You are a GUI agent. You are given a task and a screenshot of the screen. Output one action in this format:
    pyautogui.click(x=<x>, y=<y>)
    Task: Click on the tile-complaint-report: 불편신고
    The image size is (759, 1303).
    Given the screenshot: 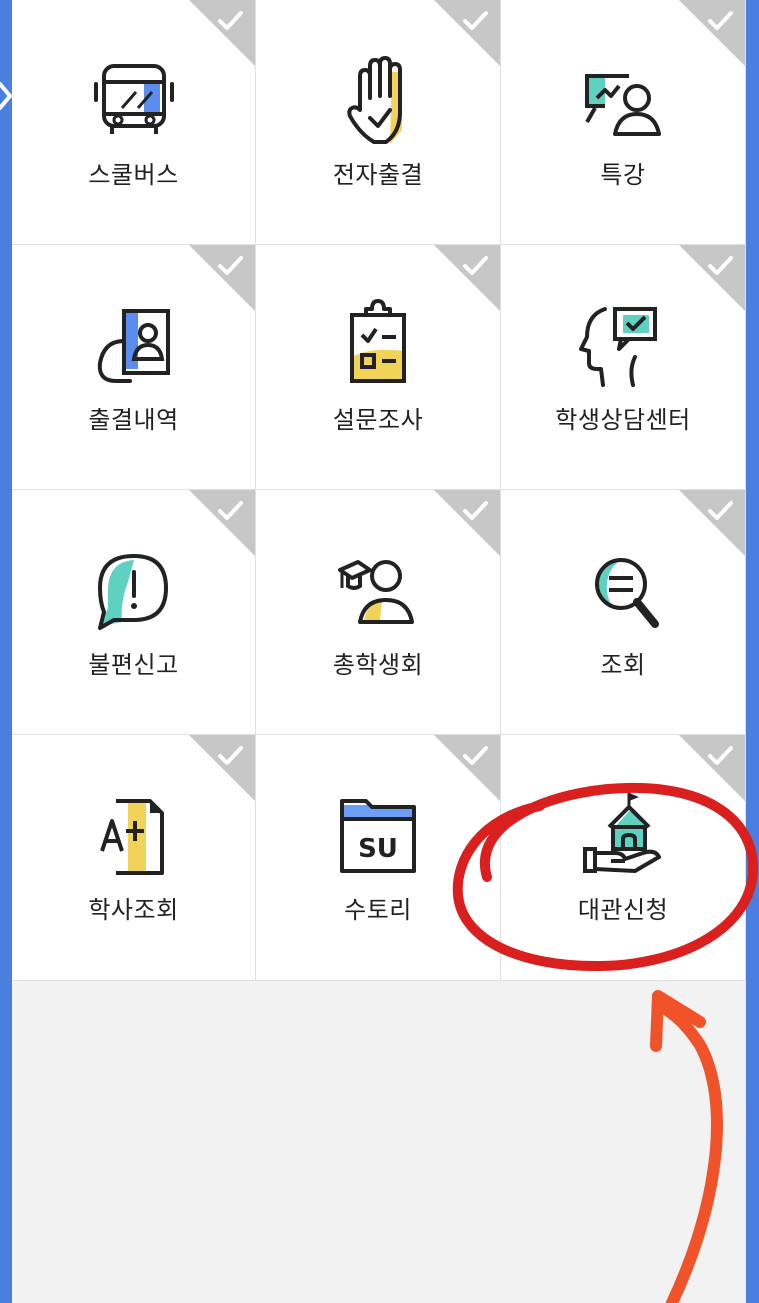 What is the action you would take?
    pyautogui.click(x=134, y=612)
    